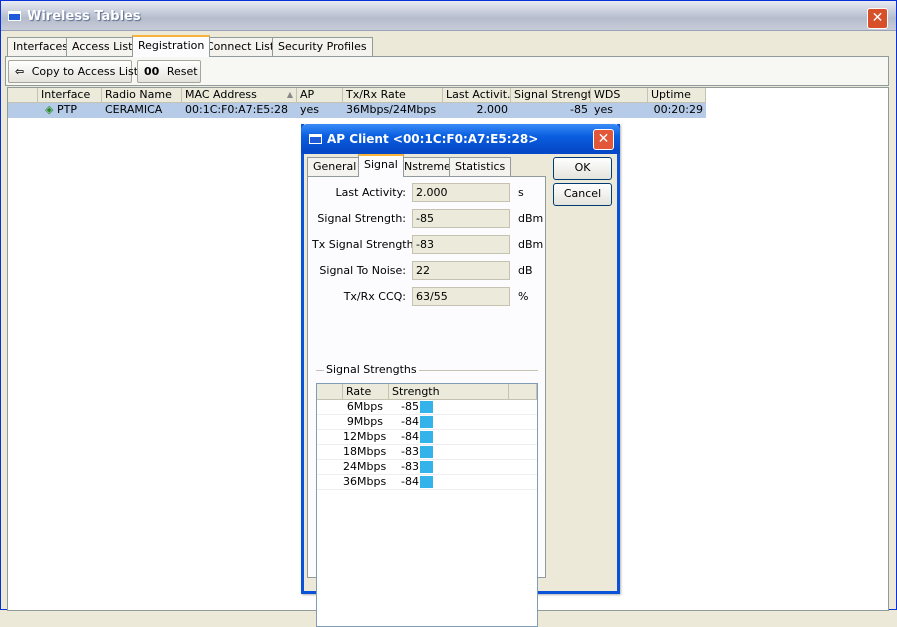  Describe the element at coordinates (365, 451) in the screenshot. I see `strength-rate: 18Mbps` at that location.